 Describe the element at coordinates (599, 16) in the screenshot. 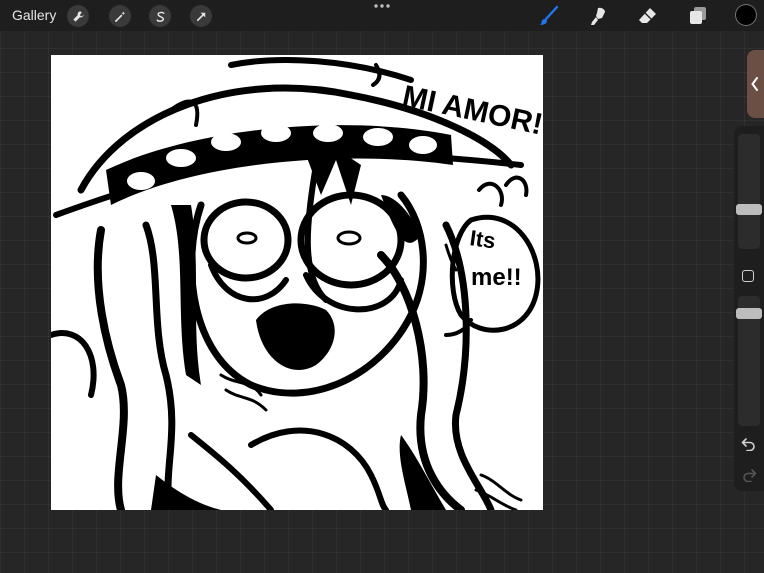

I see `smudge-icon` at that location.